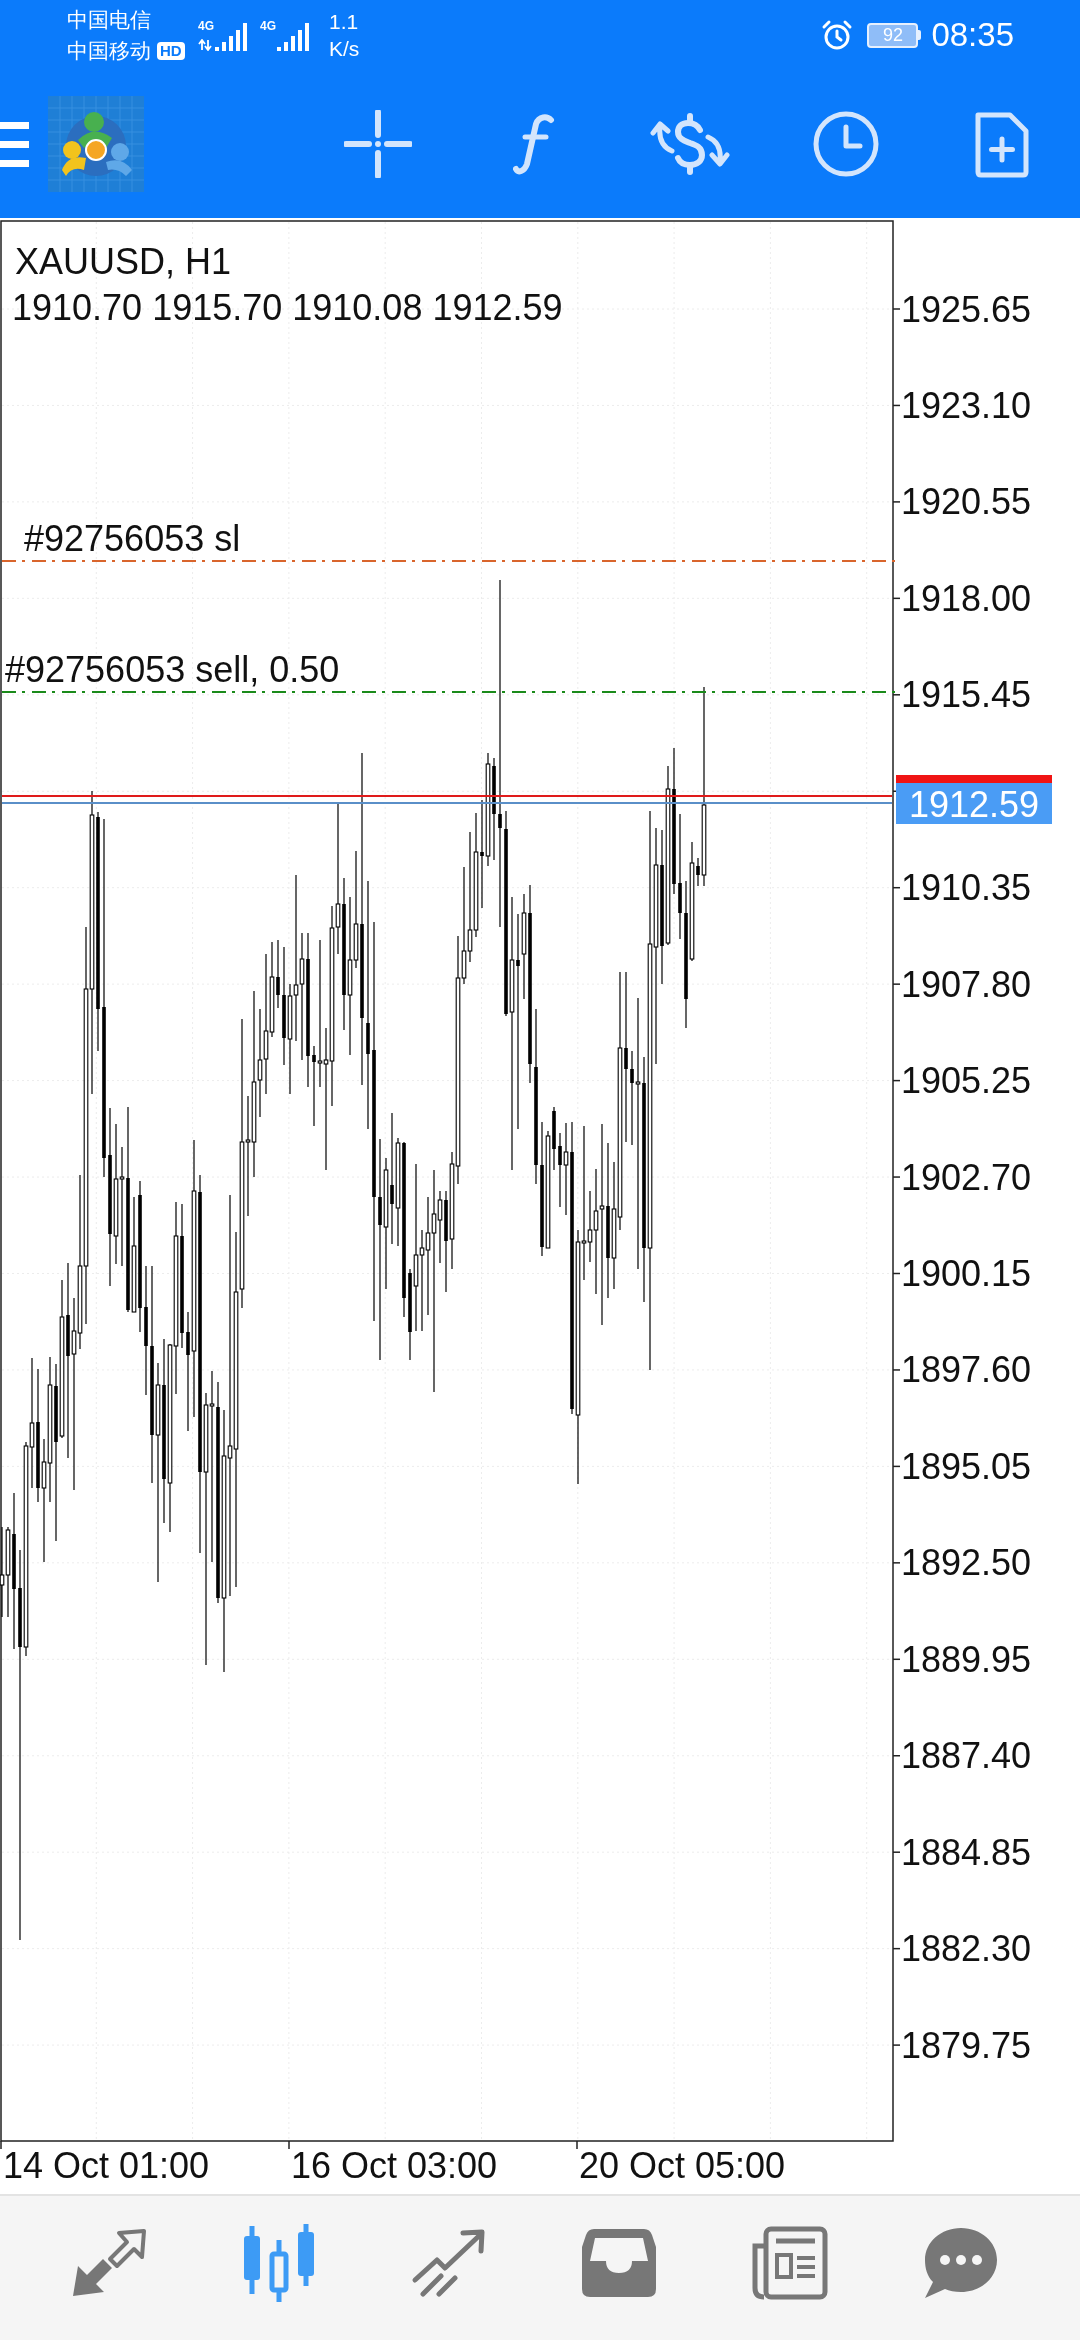 This screenshot has width=1080, height=2340. What do you see at coordinates (682, 2165) in the screenshot?
I see `time-axis-label: 20 Oct 05:00` at bounding box center [682, 2165].